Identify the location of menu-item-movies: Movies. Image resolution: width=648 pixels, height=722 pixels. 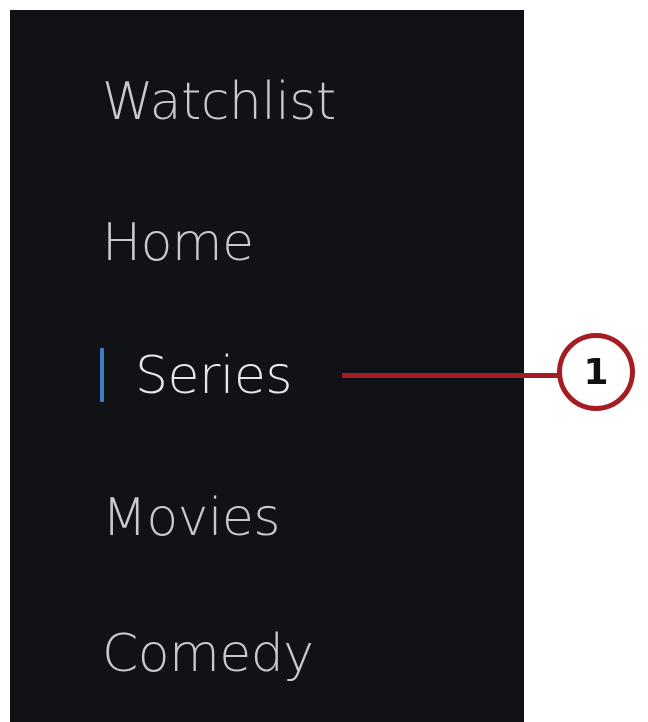
(191, 518).